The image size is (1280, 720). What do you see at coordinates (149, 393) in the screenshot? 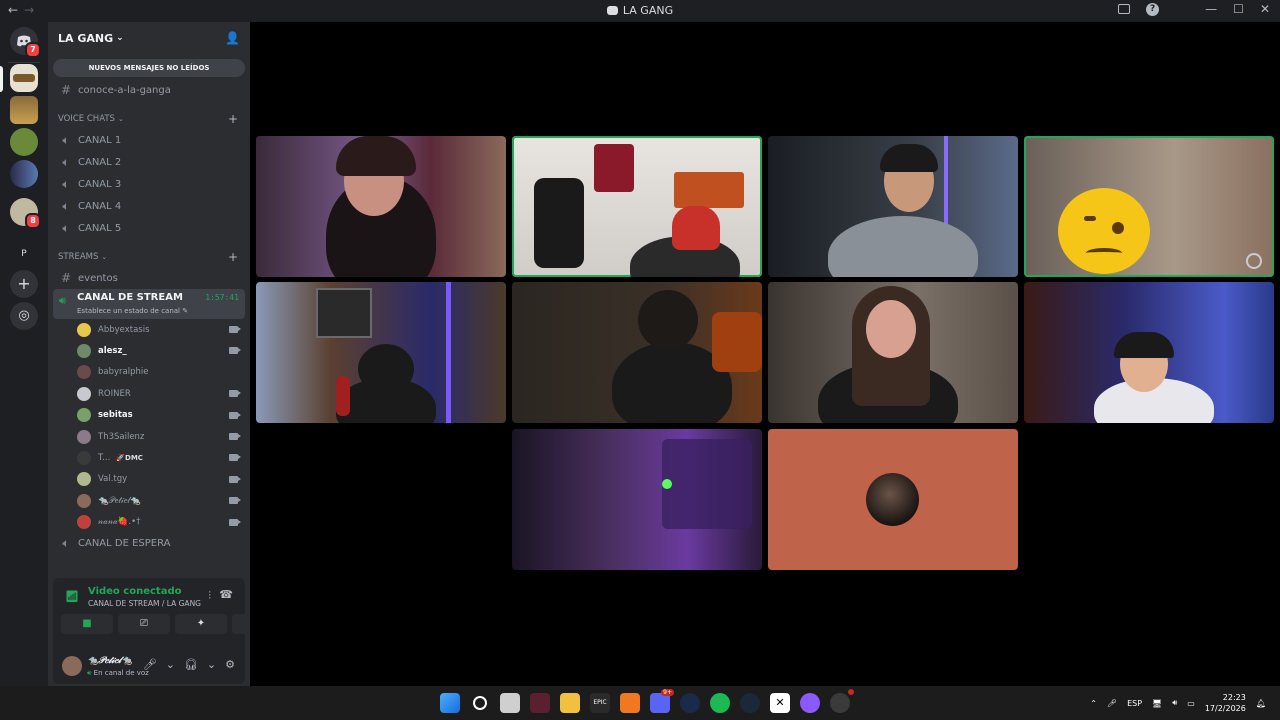
I see `voice-member: ROINER` at bounding box center [149, 393].